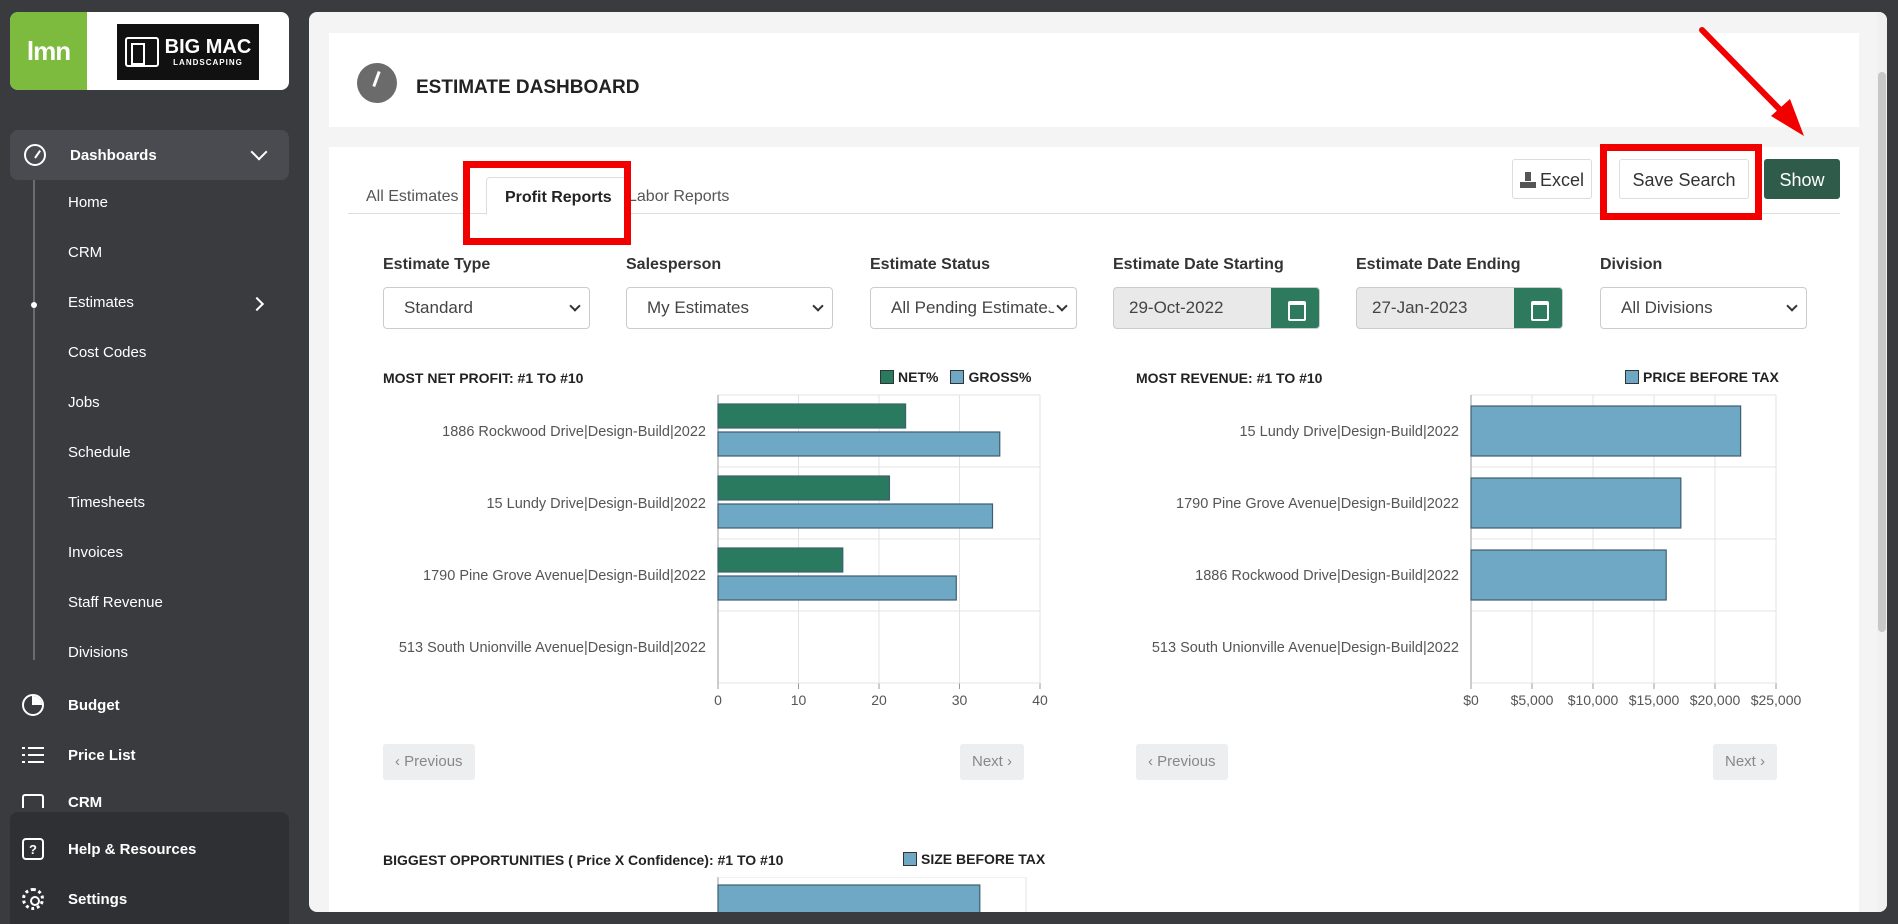 This screenshot has height=924, width=1898. Describe the element at coordinates (910, 859) in the screenshot. I see `size-legend-swatch` at that location.